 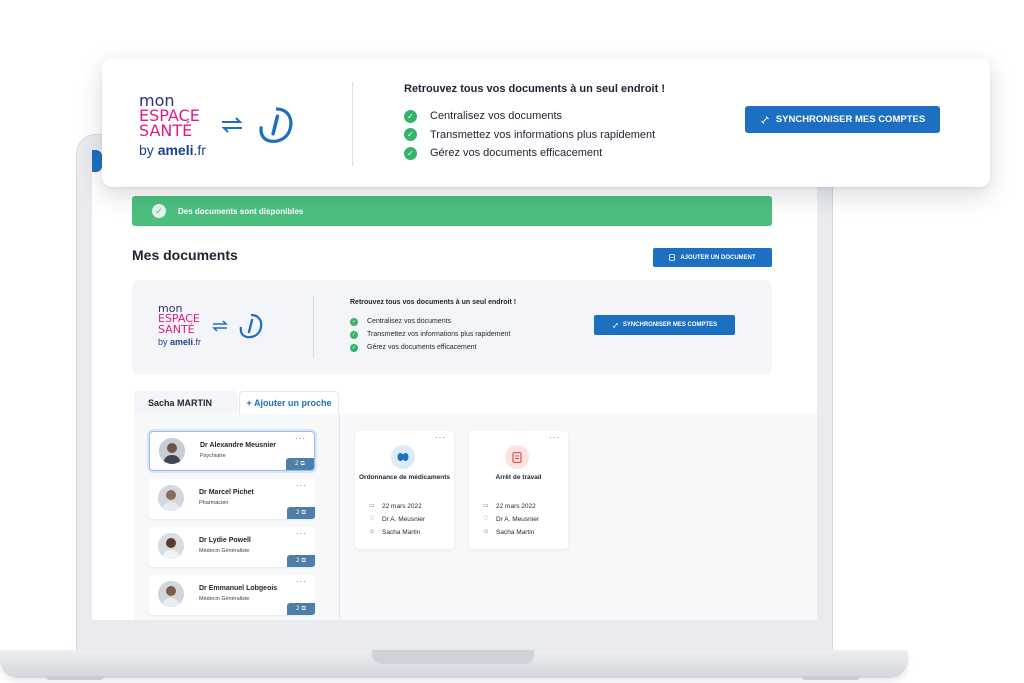 What do you see at coordinates (517, 457) in the screenshot?
I see `document-icon` at bounding box center [517, 457].